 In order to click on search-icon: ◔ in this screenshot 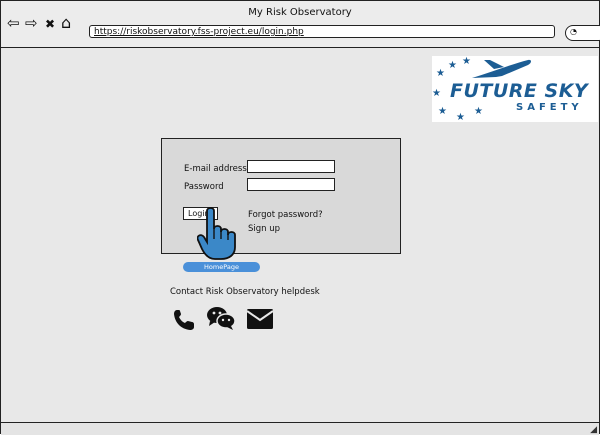, I will do `click(573, 31)`.